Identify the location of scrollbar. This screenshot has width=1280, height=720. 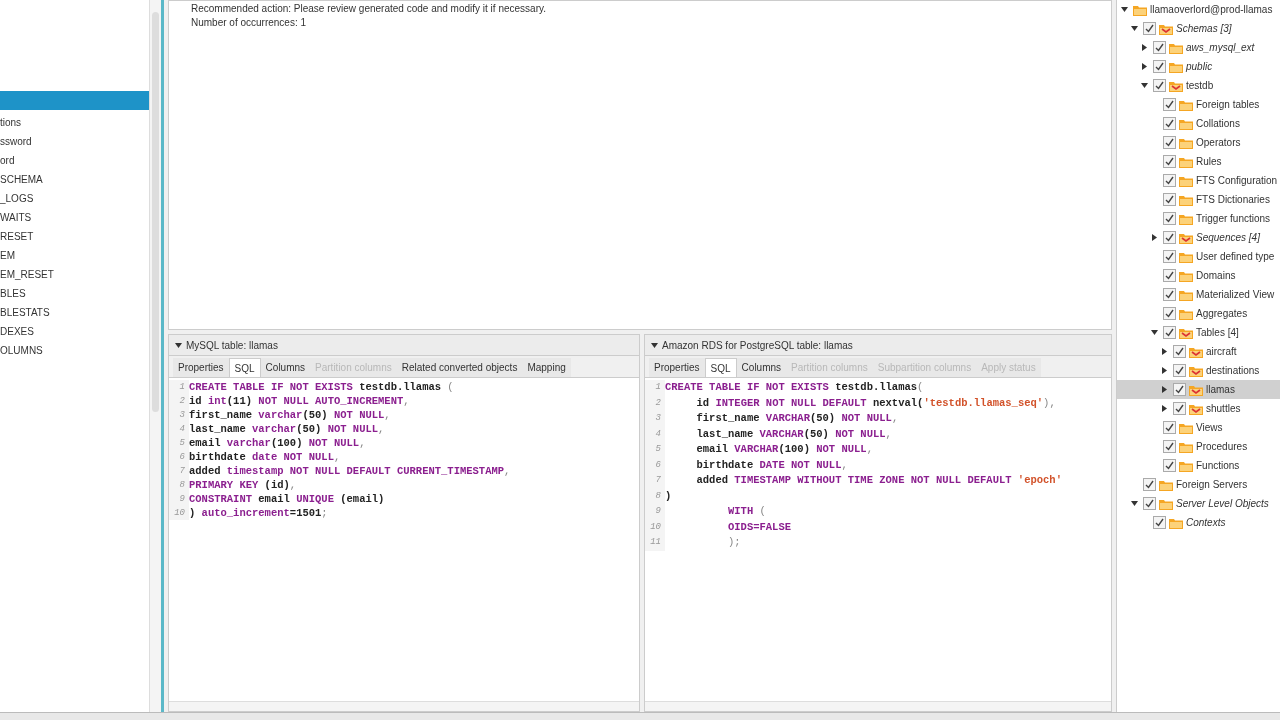
(155, 356).